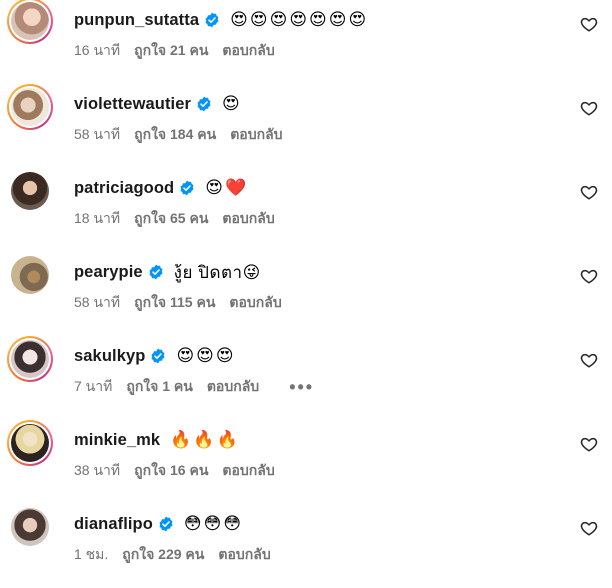 This screenshot has height=588, width=612. Describe the element at coordinates (97, 50) in the screenshot. I see `comment-time: 16 นาที` at that location.